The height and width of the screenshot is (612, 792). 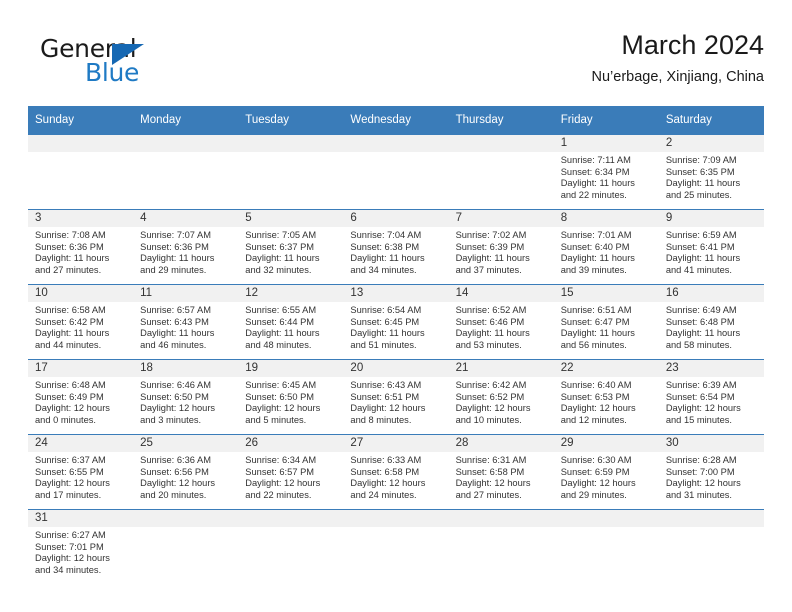 What do you see at coordinates (291, 293) in the screenshot?
I see `day-number: 12` at bounding box center [291, 293].